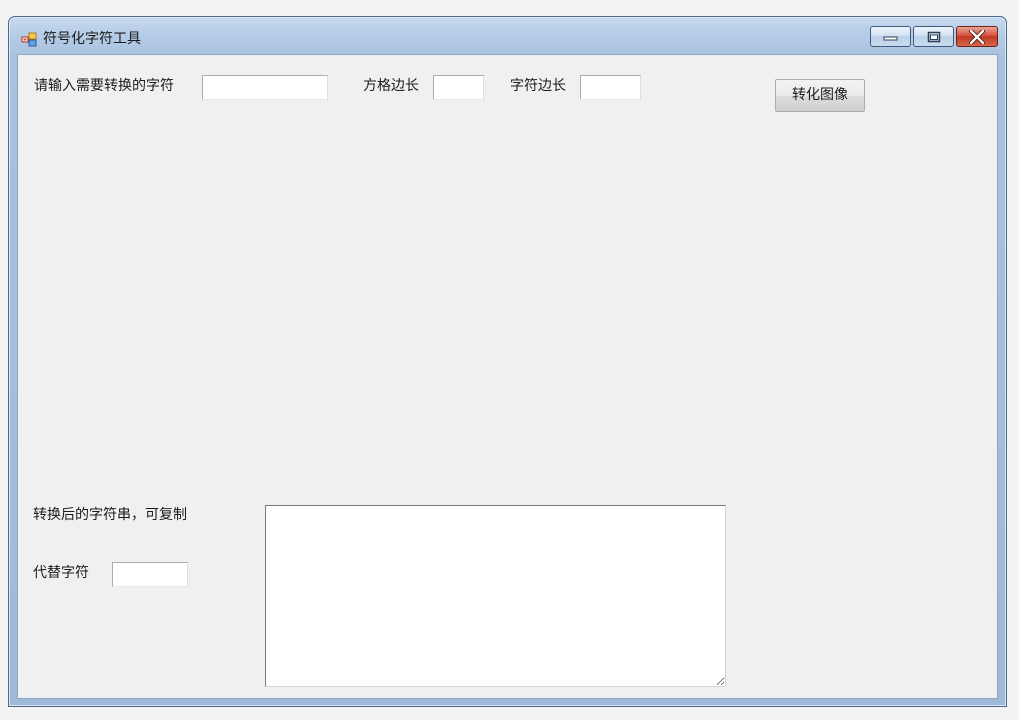 The image size is (1019, 720). I want to click on close-button, so click(977, 36).